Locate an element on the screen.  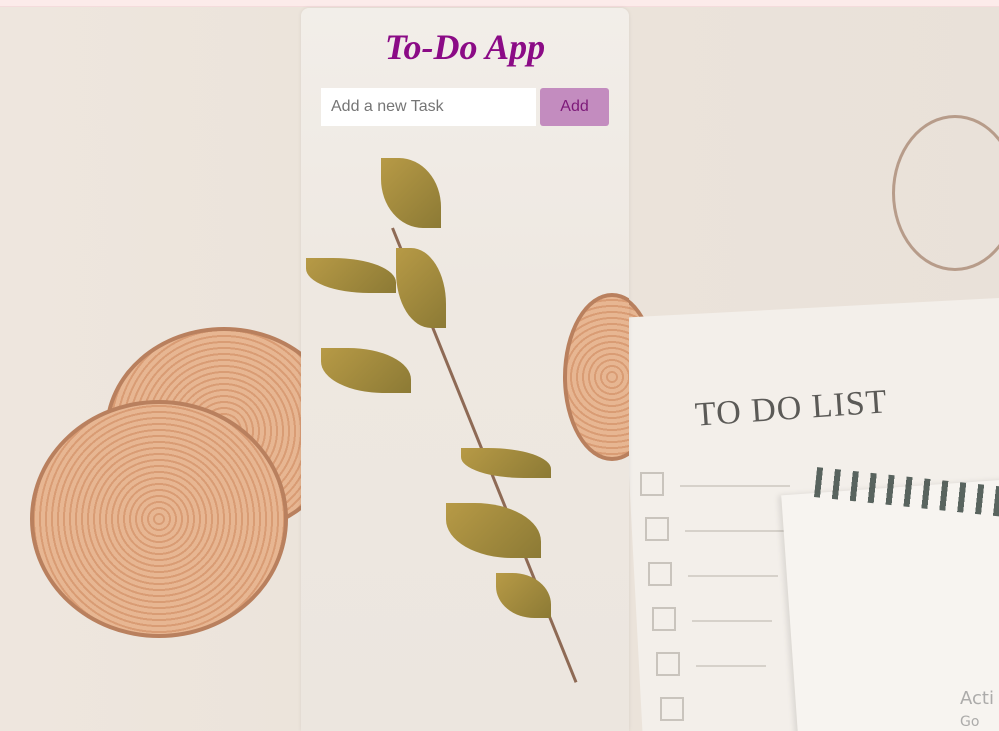
watermark-line1: Acti is located at coordinates (977, 698).